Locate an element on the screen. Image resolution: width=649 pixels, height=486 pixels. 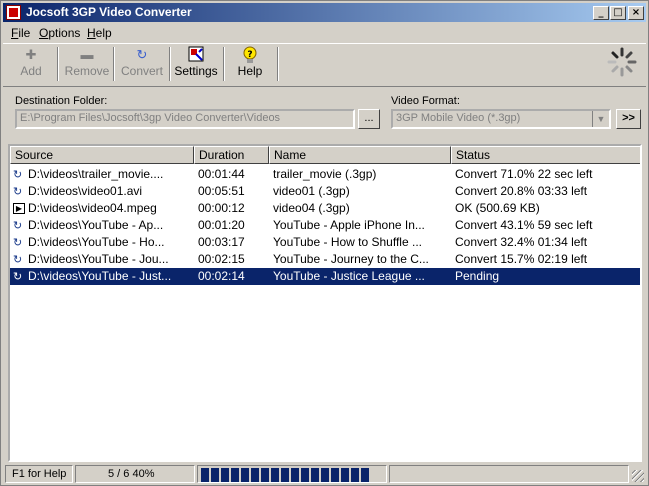
minus-icon: ▬ is located at coordinates (87, 54).